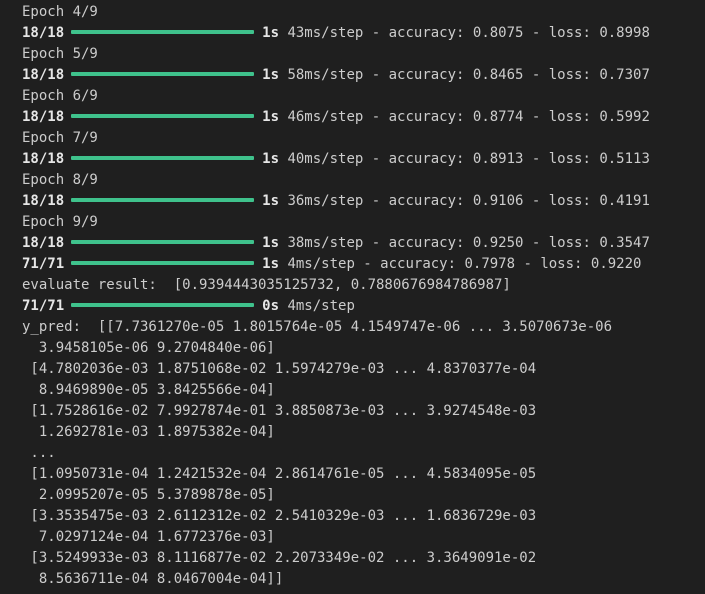  I want to click on epoch-label: Epoch 6/9, so click(60, 96).